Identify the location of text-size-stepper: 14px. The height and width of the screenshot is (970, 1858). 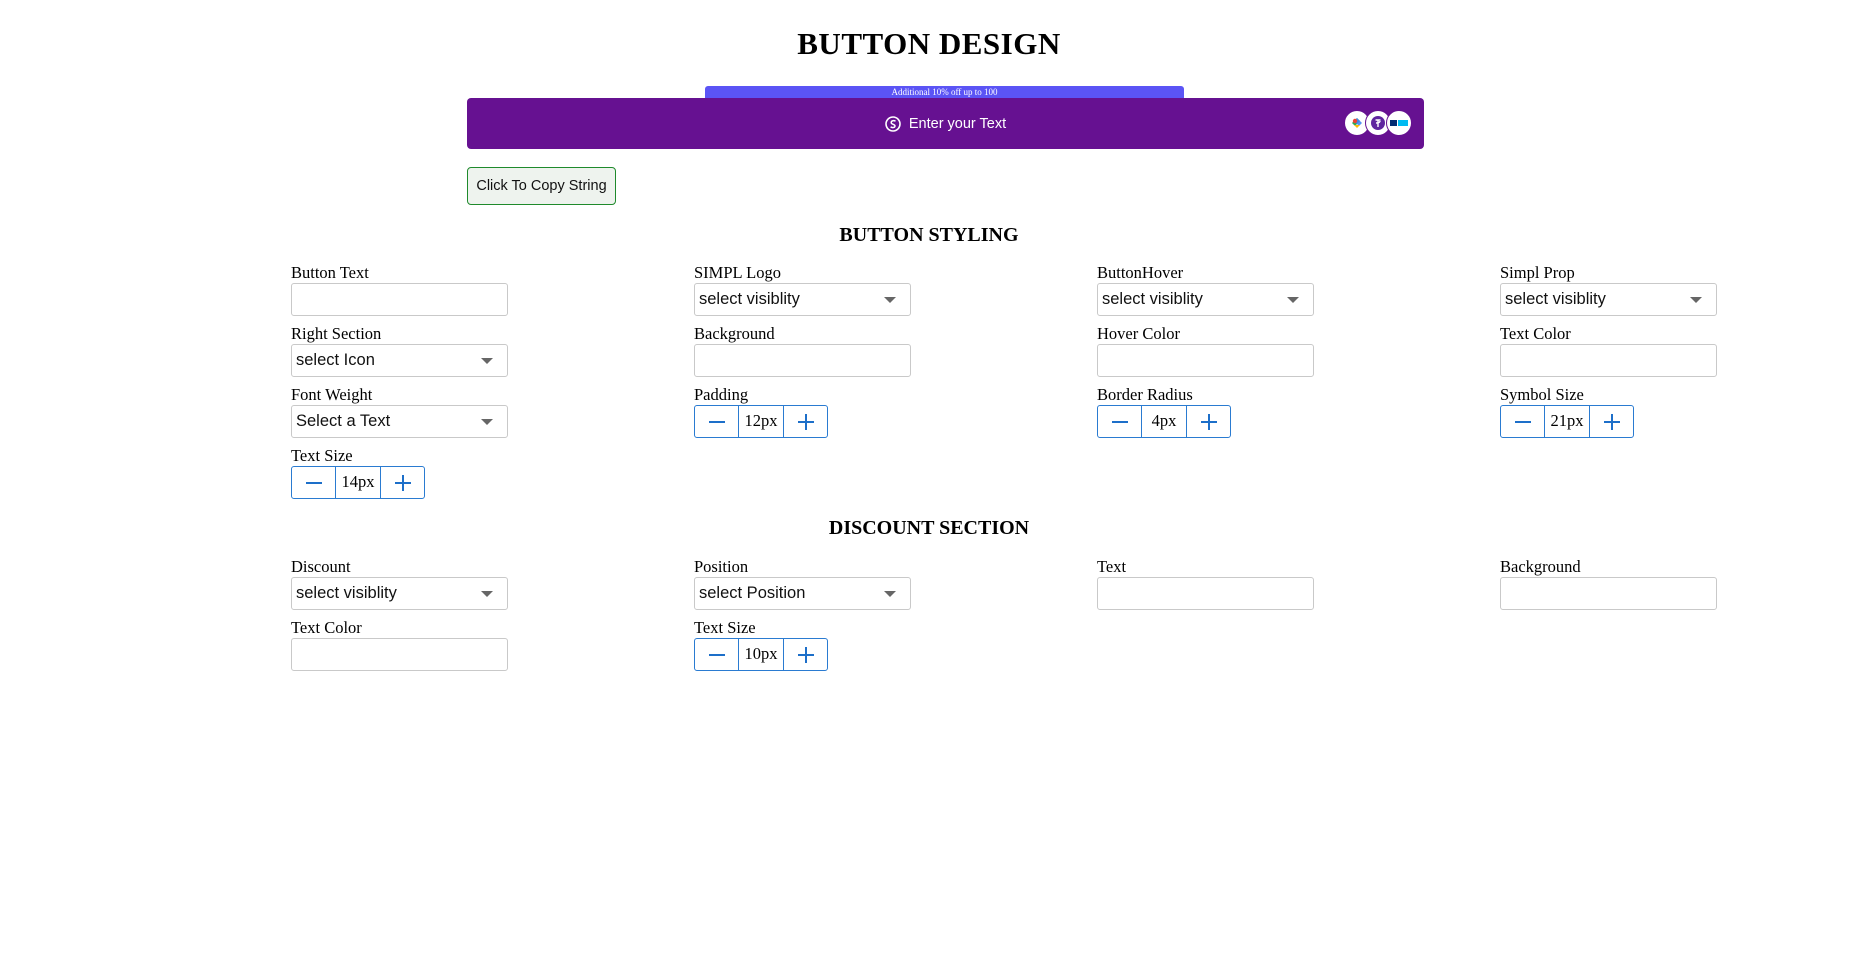
(358, 482).